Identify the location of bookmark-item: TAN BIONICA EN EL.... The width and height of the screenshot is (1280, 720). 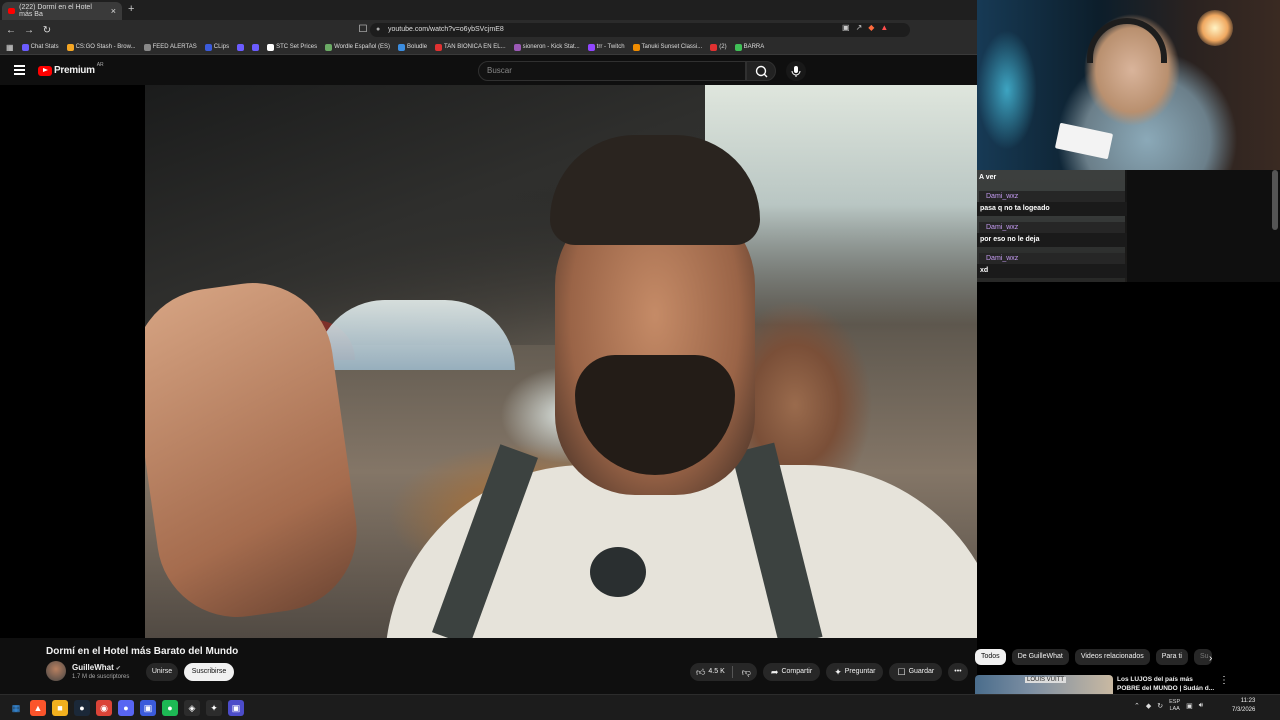
(470, 47).